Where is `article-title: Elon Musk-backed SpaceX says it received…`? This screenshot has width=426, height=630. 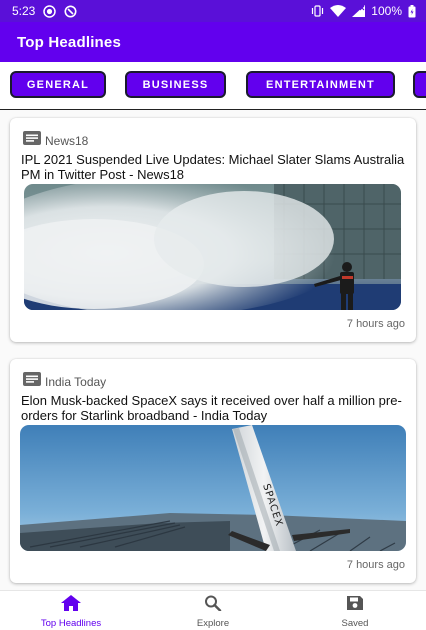
article-title: Elon Musk-backed SpaceX says it received… is located at coordinates (215, 408).